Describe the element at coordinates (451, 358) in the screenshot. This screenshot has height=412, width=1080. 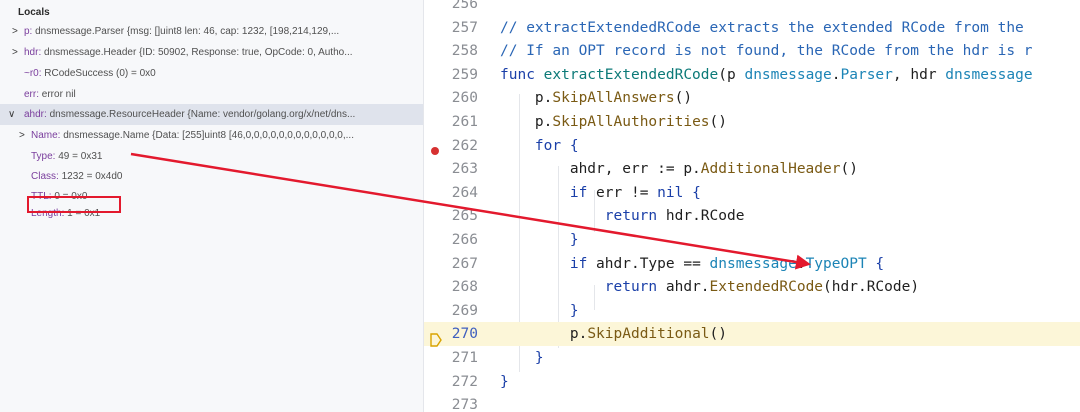
I see `line-number: 271` at that location.